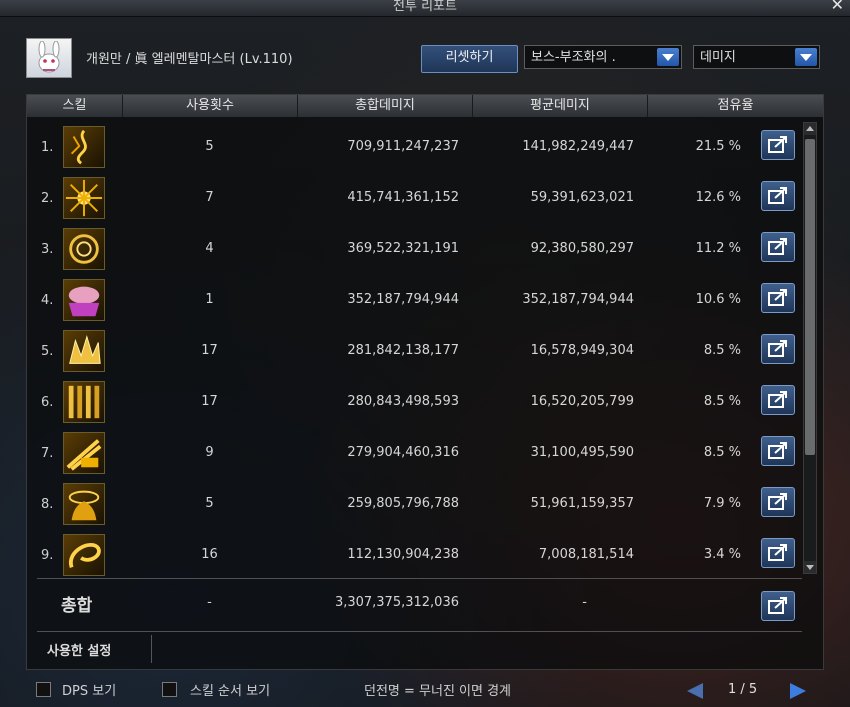  I want to click on scroll-down-icon, so click(810, 567).